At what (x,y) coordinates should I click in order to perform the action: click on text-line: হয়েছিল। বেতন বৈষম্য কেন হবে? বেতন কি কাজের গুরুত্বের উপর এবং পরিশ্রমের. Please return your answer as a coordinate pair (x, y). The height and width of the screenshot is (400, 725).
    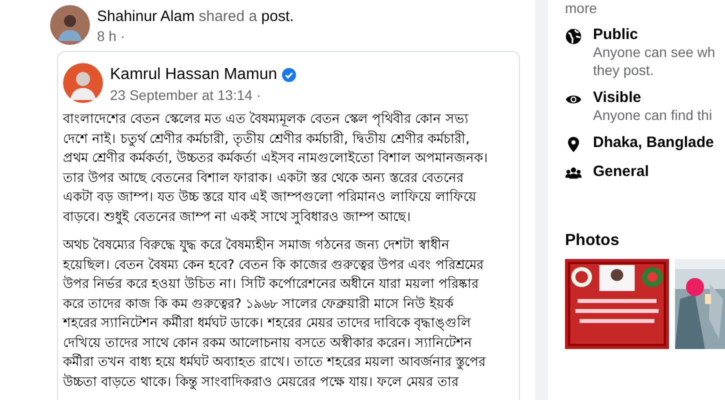
    Looking at the image, I should click on (273, 265).